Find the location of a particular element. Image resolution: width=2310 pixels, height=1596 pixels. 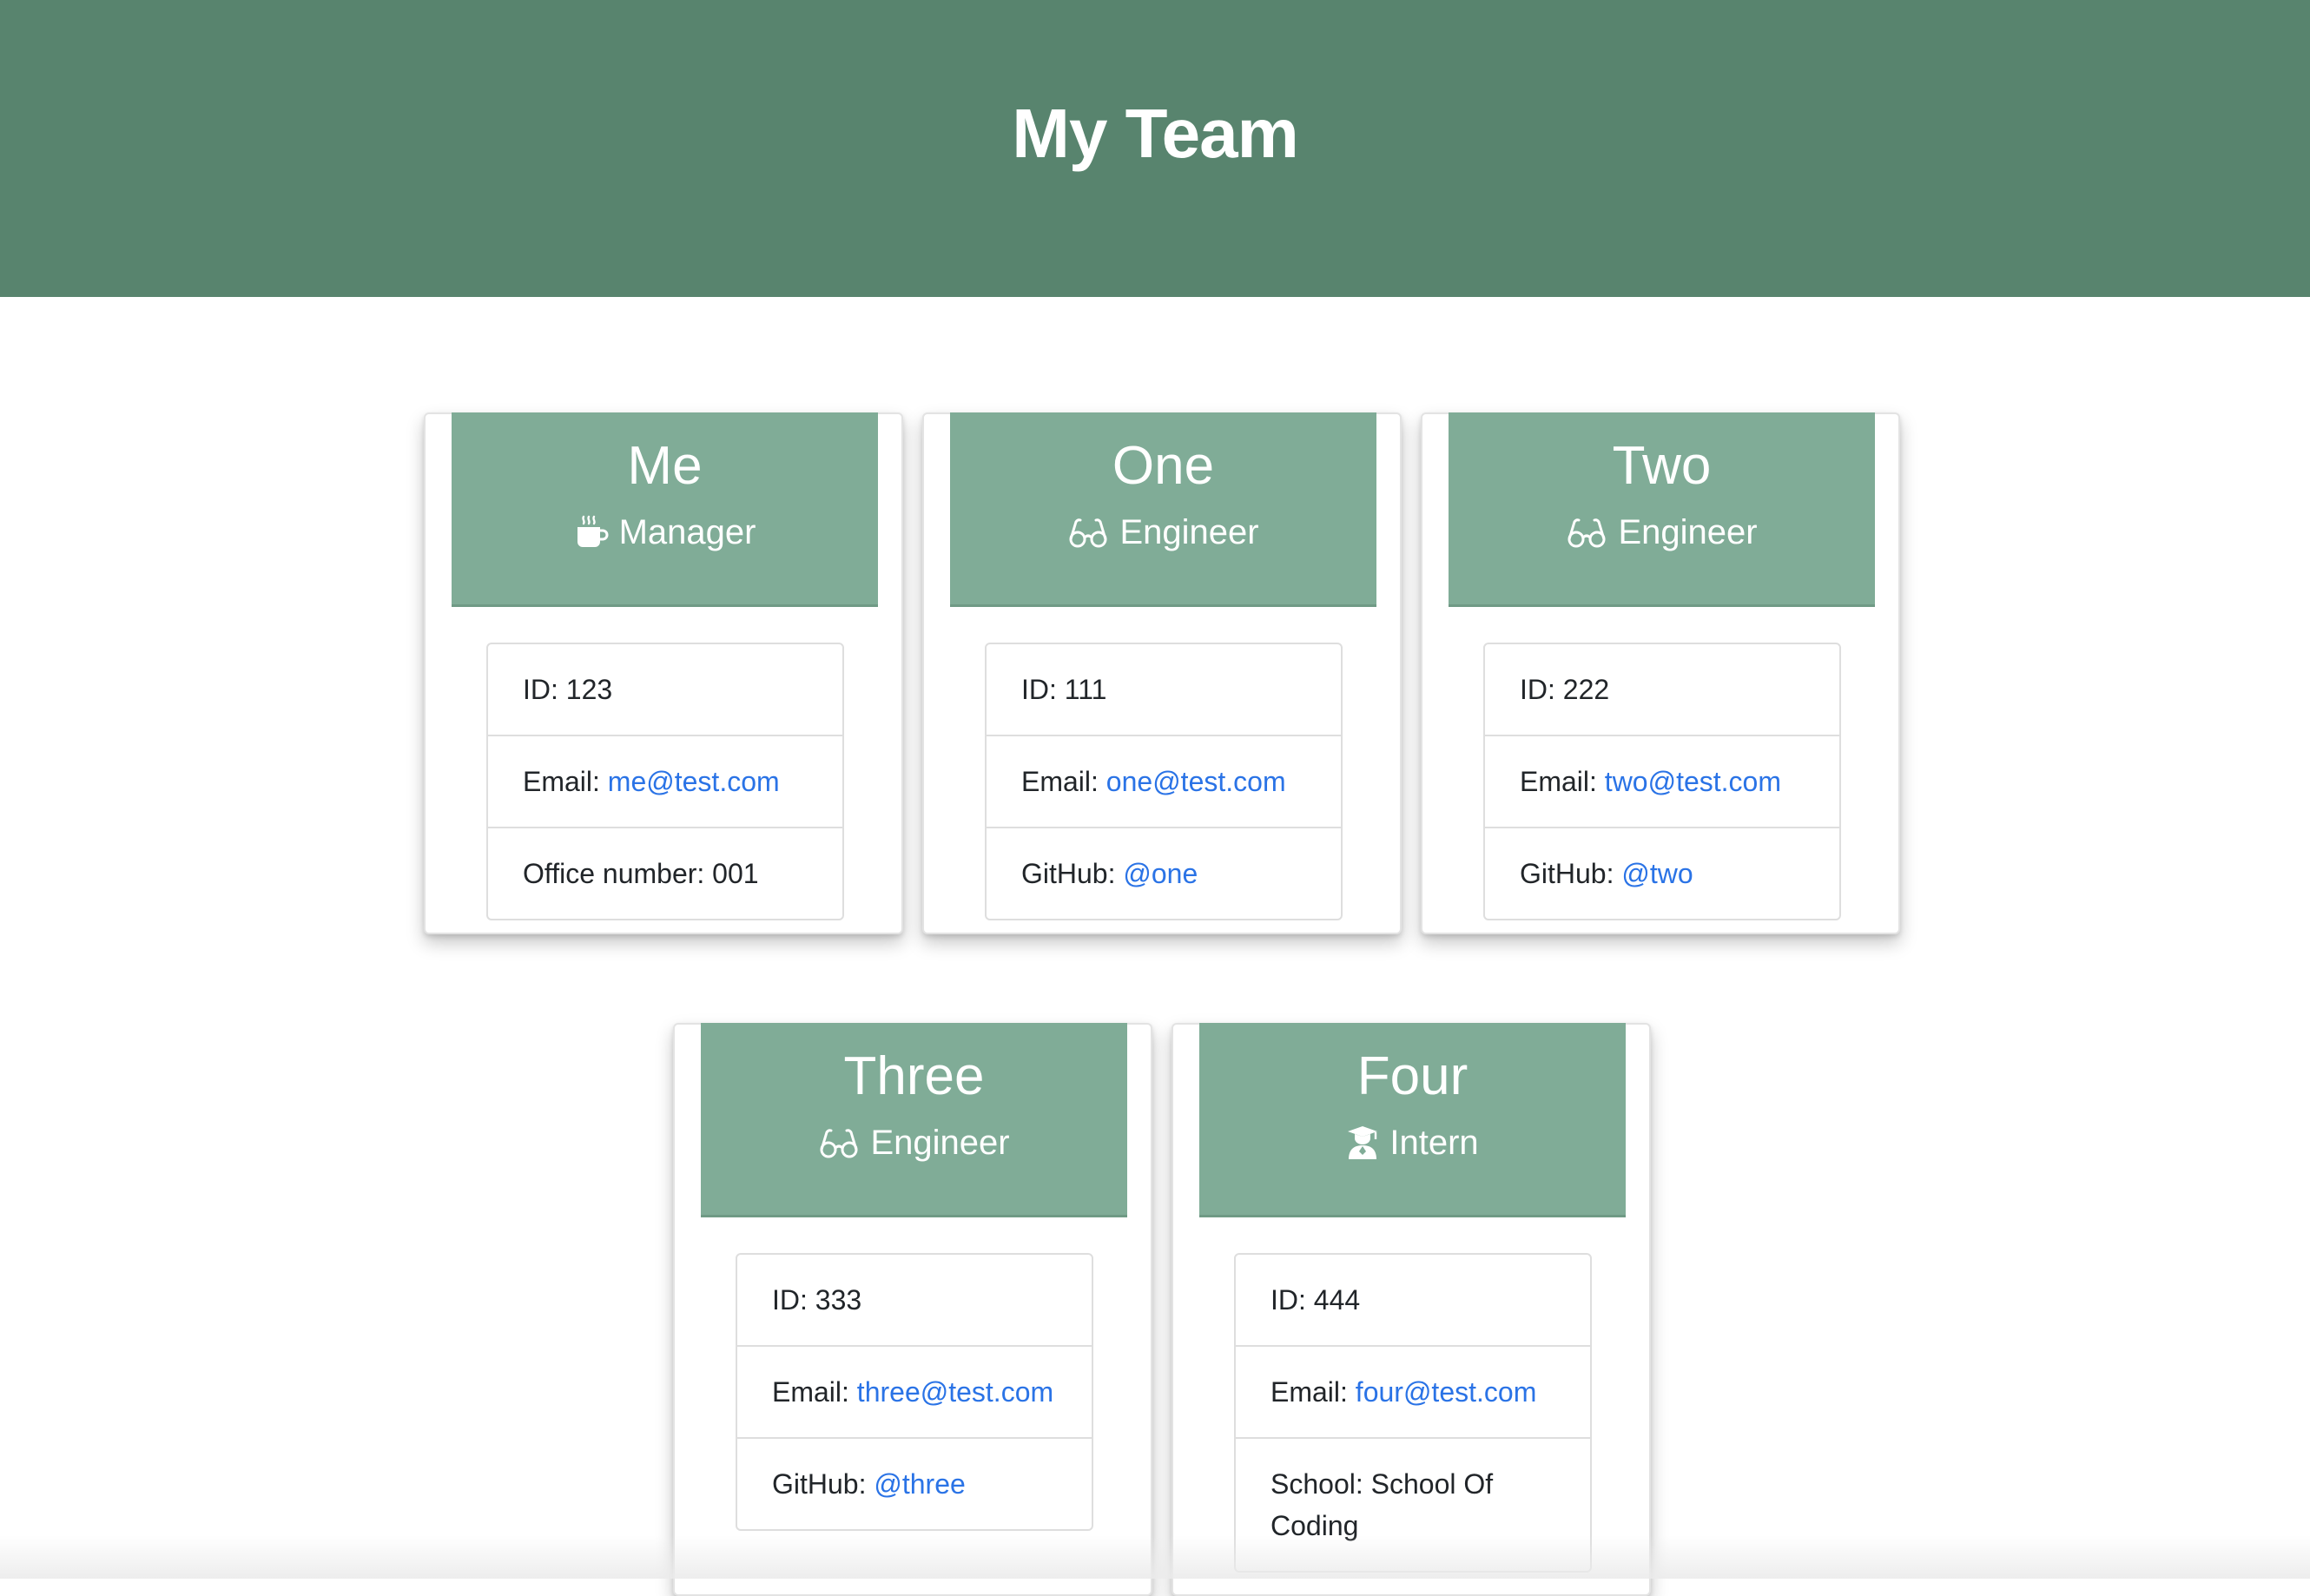

employee-name: Two is located at coordinates (1662, 466).